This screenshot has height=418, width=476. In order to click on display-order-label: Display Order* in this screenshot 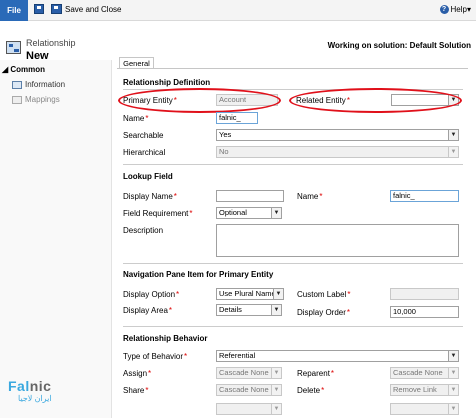, I will do `click(324, 312)`.